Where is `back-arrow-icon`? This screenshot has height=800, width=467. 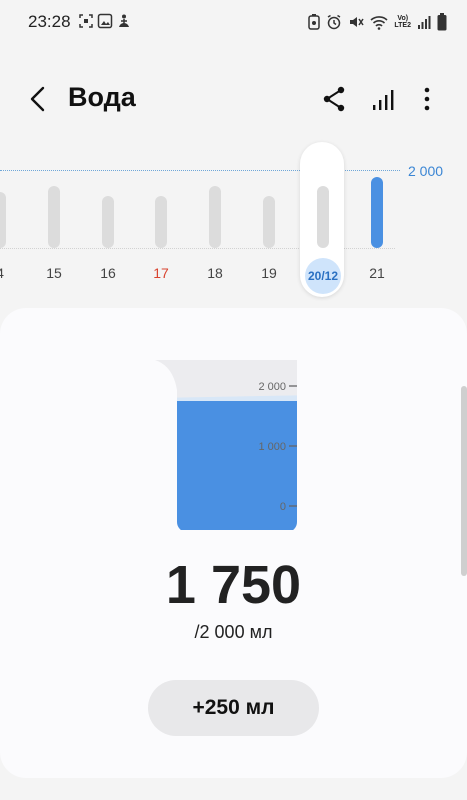 back-arrow-icon is located at coordinates (39, 99).